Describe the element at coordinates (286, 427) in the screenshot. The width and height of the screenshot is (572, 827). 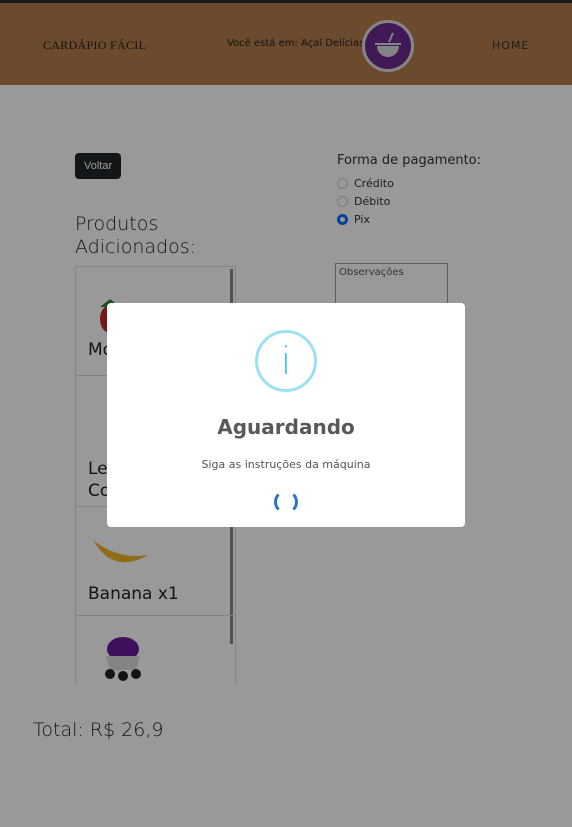
I see `modal-title: Aguardando` at that location.